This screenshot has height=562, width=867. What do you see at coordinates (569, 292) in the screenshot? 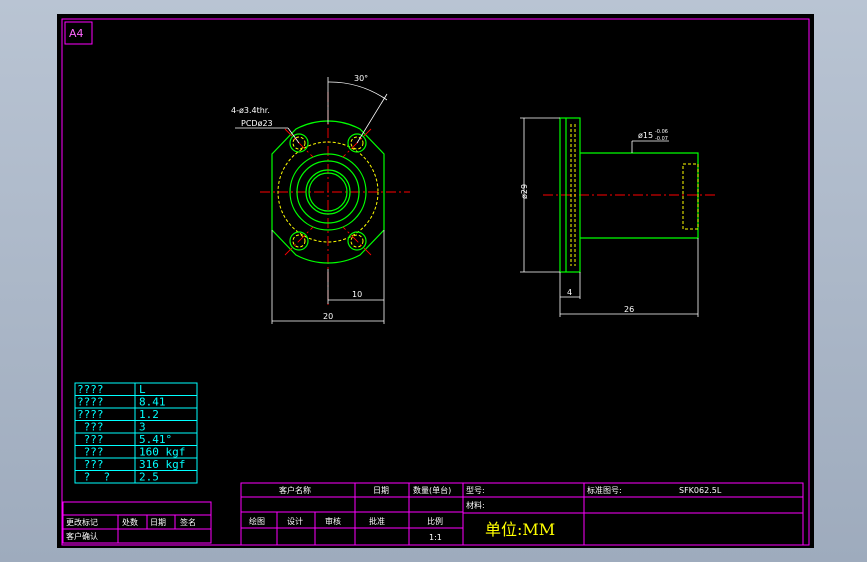
I see `dim-flange-thickness: 4` at bounding box center [569, 292].